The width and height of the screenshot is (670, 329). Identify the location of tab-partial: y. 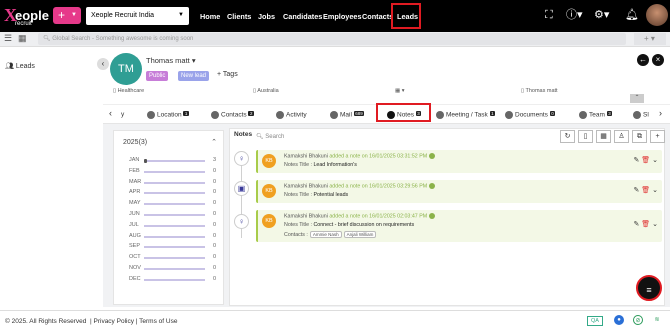
(122, 114).